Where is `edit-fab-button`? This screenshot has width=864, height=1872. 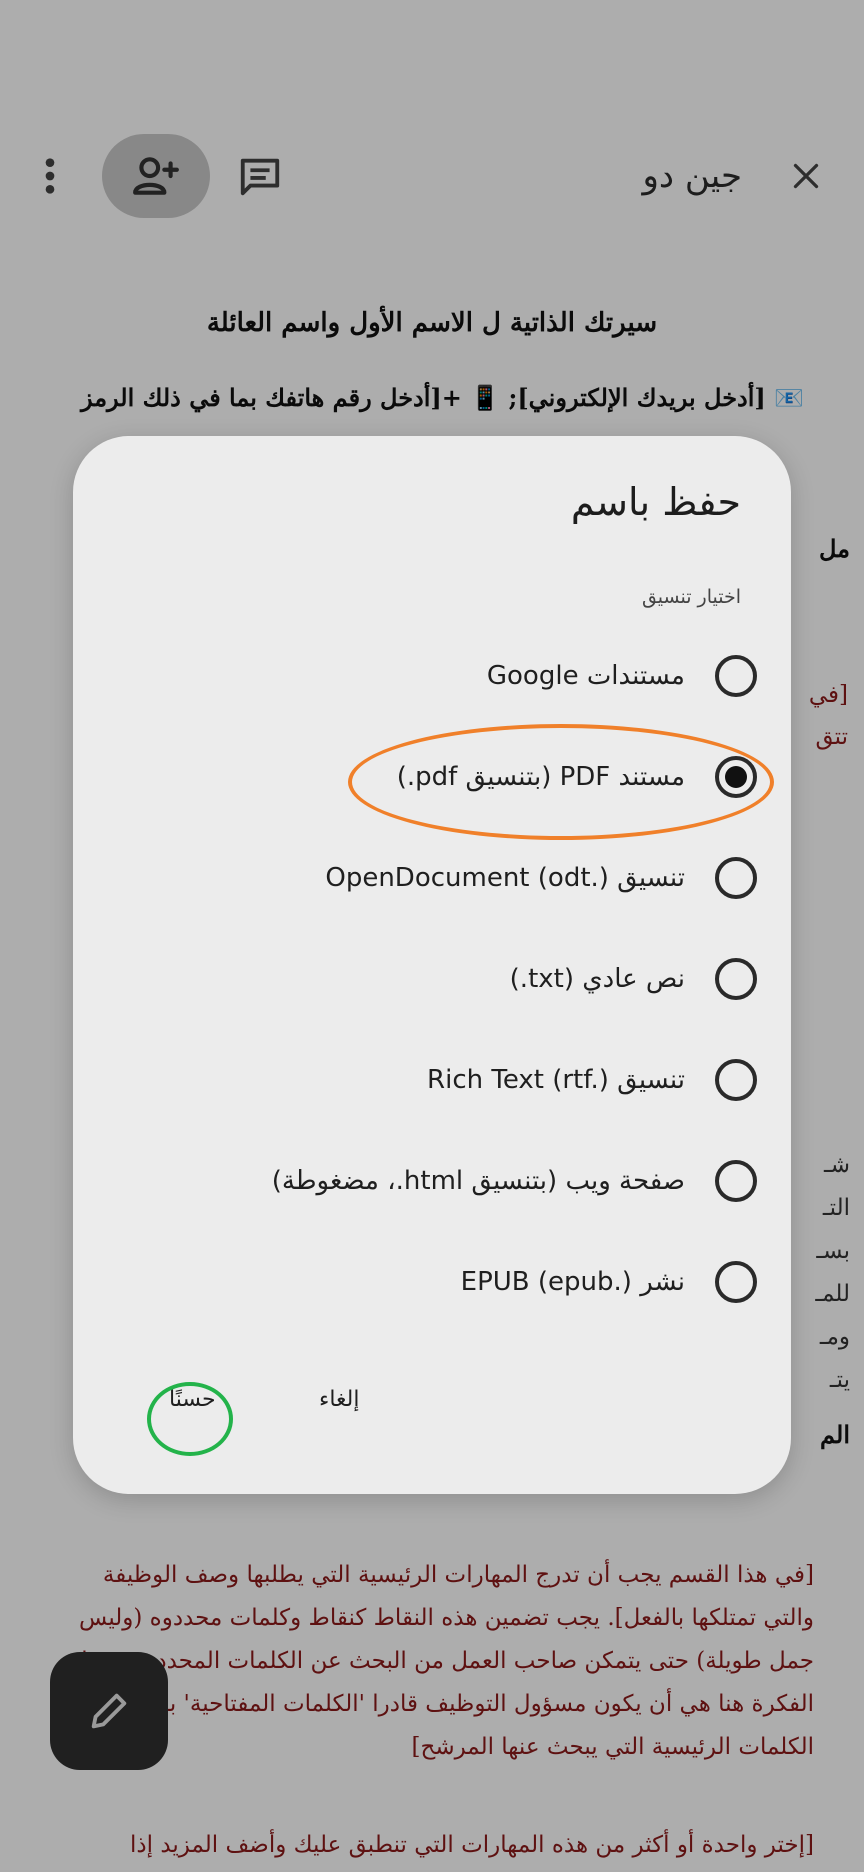
edit-fab-button is located at coordinates (109, 1711).